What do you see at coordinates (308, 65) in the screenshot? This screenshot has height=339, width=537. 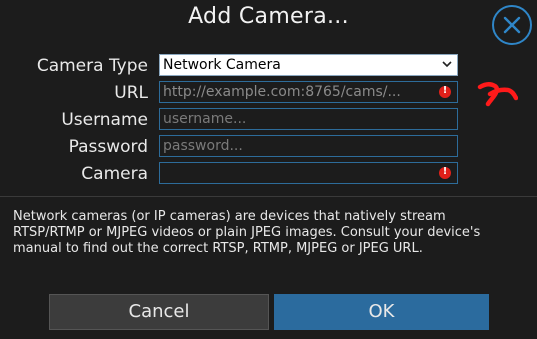 I see `camera-type-select: Network Camera` at bounding box center [308, 65].